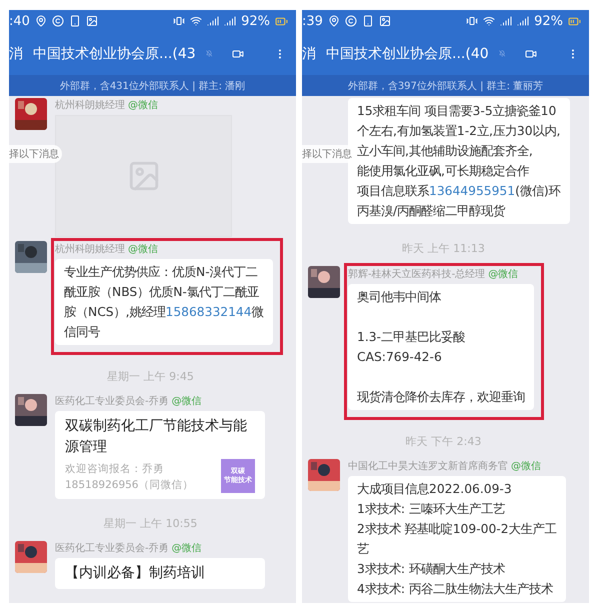 The height and width of the screenshot is (612, 598). Describe the element at coordinates (407, 53) in the screenshot. I see `chat-title: 中国技术创业协会原...(40` at that location.